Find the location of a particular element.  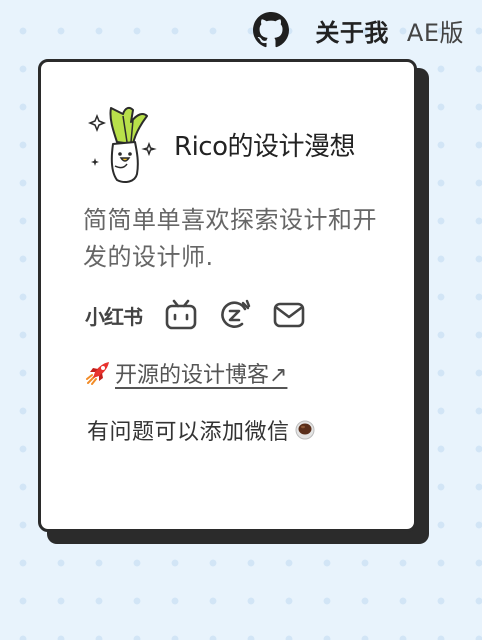

social-links: 小红书 is located at coordinates (205, 315).